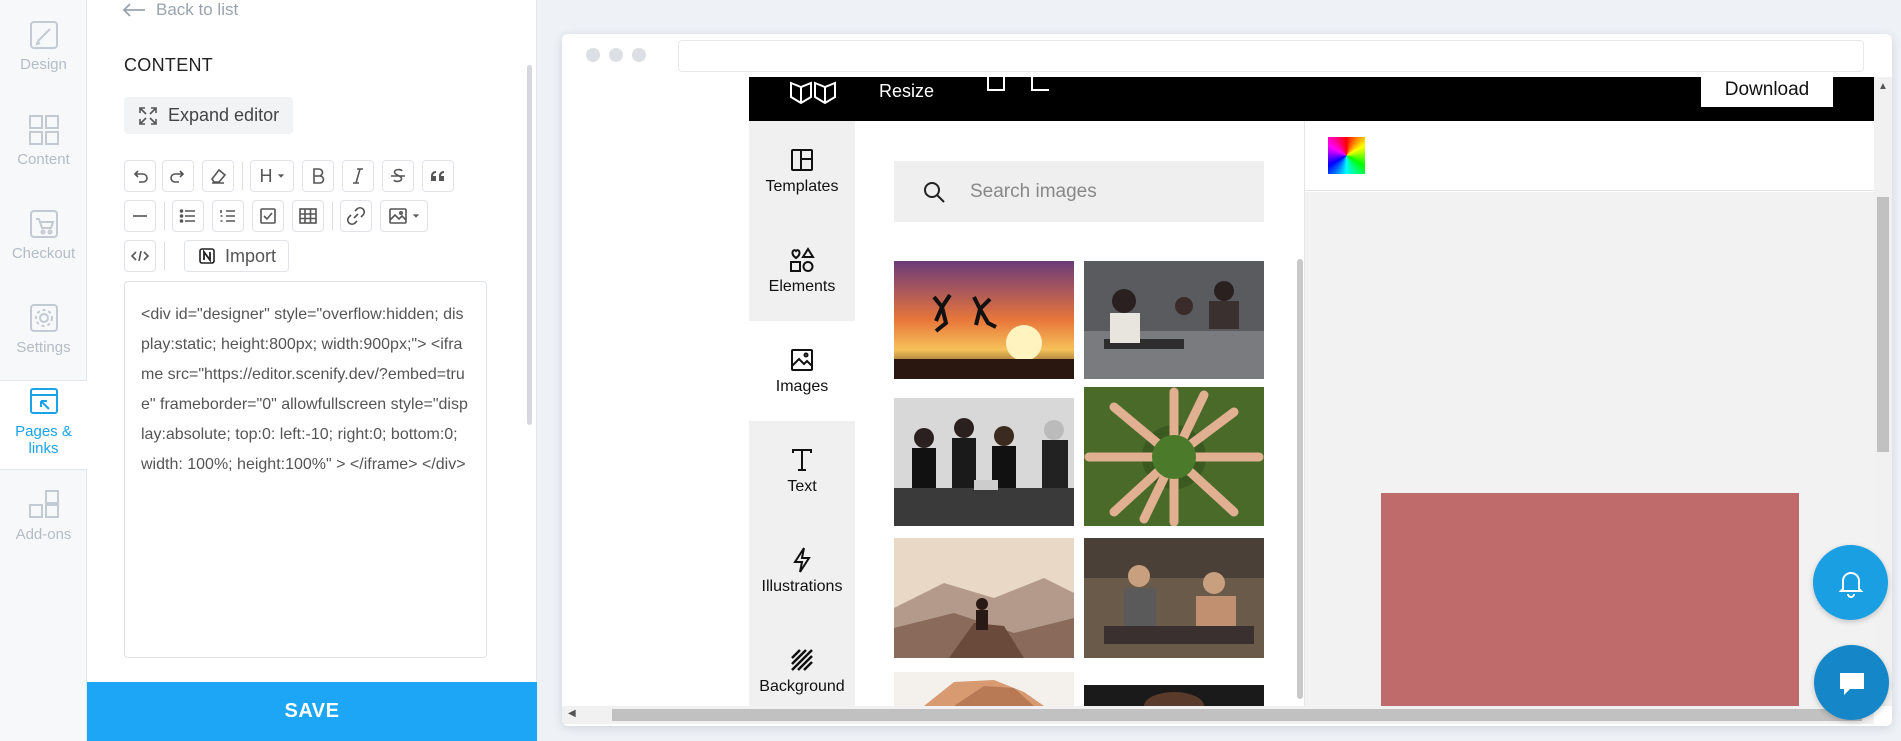 Image resolution: width=1901 pixels, height=741 pixels. I want to click on ordered-list-button, so click(228, 216).